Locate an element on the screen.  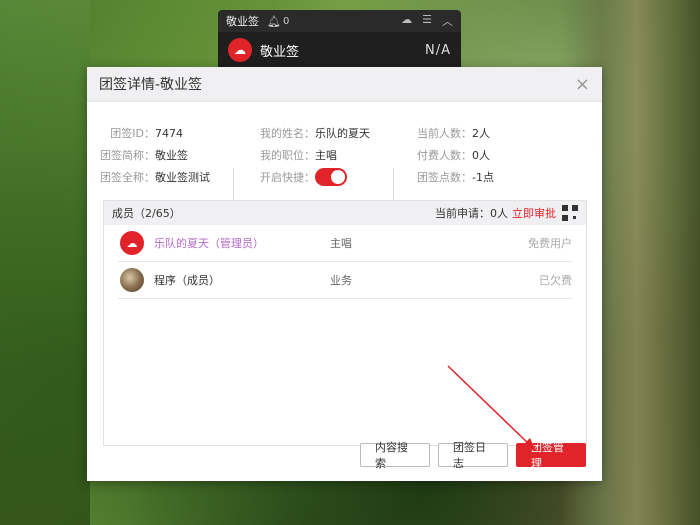
info-row-my-position: 我的职位： 主唱 is located at coordinates (303, 155).